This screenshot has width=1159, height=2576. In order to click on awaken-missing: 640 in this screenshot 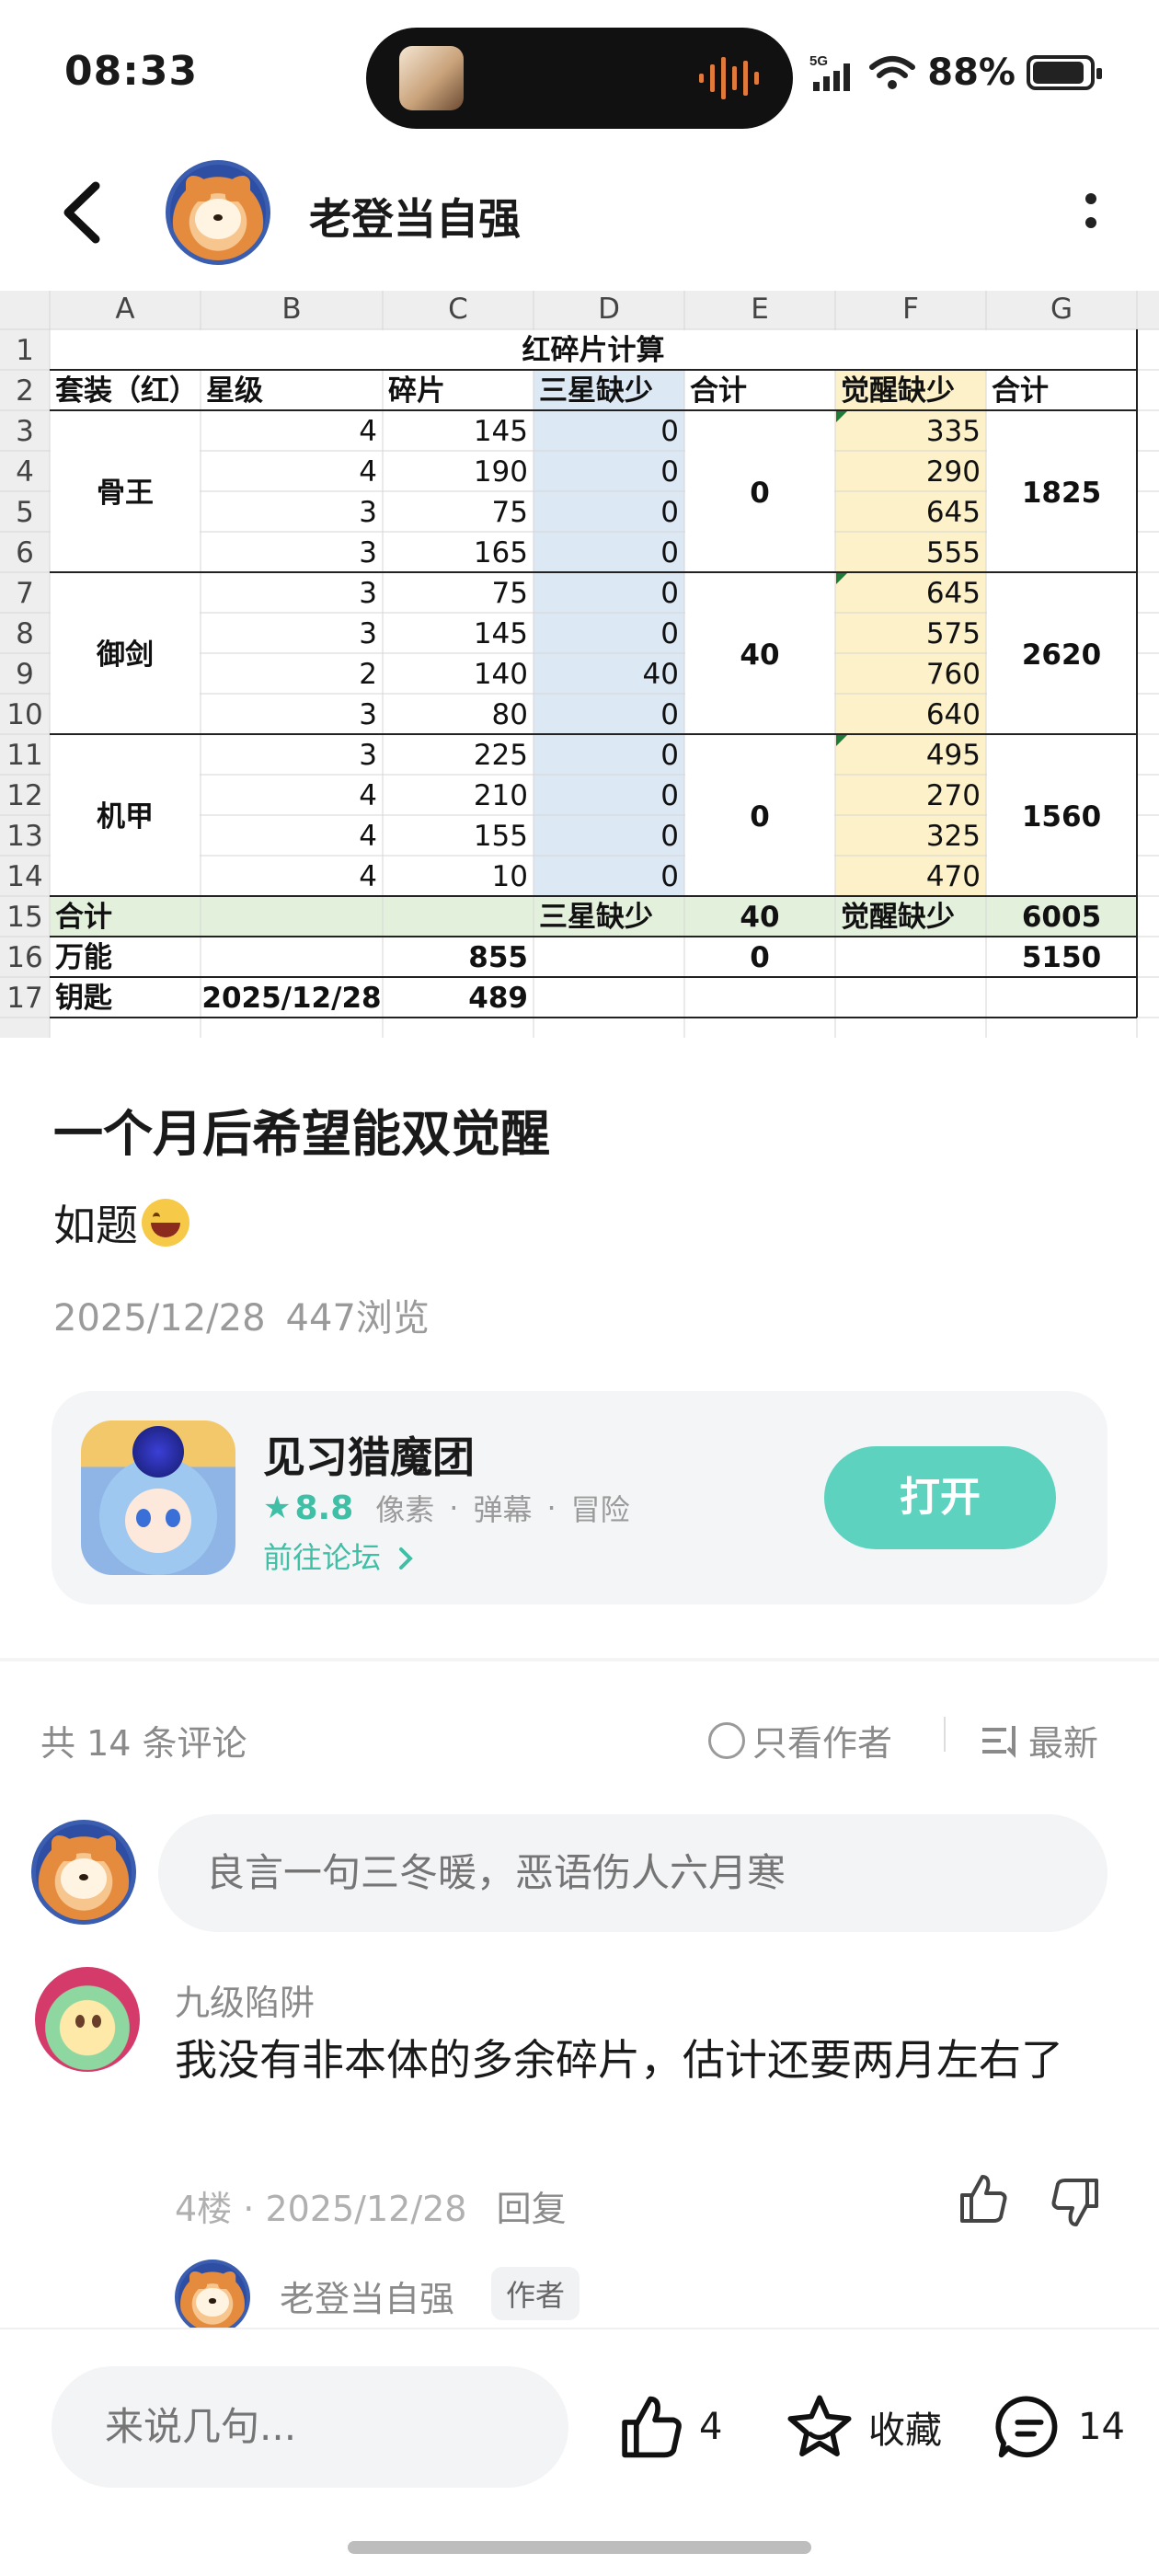, I will do `click(953, 714)`.